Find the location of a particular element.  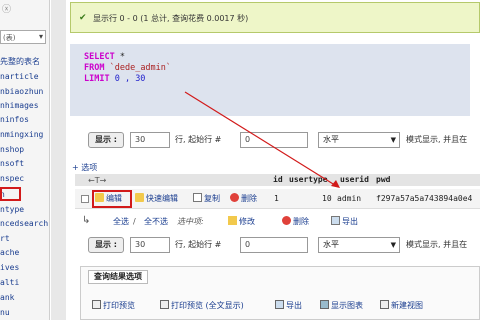

print-preview-link: 打印预览 is located at coordinates (113, 306).